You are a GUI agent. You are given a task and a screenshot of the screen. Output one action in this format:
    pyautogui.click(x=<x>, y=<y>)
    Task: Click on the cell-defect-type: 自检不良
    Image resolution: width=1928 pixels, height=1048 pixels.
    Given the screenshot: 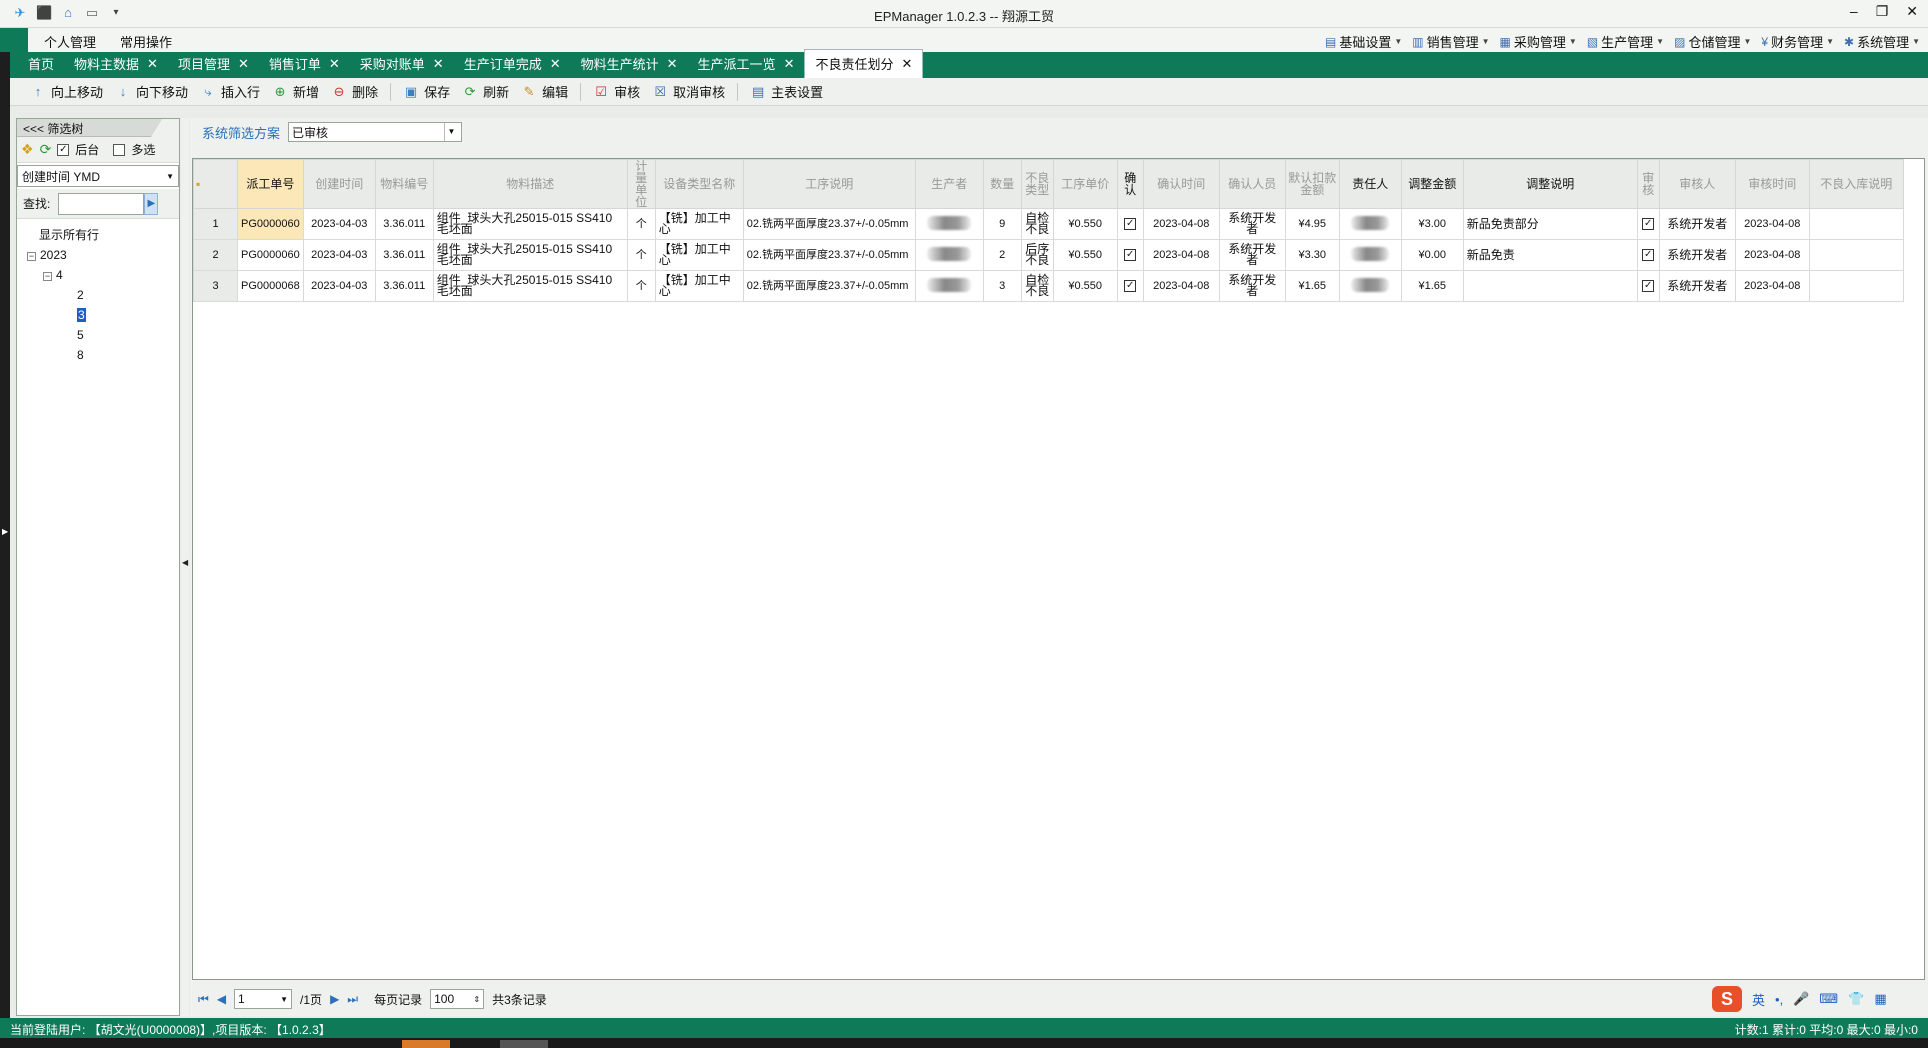 What is the action you would take?
    pyautogui.click(x=1037, y=224)
    